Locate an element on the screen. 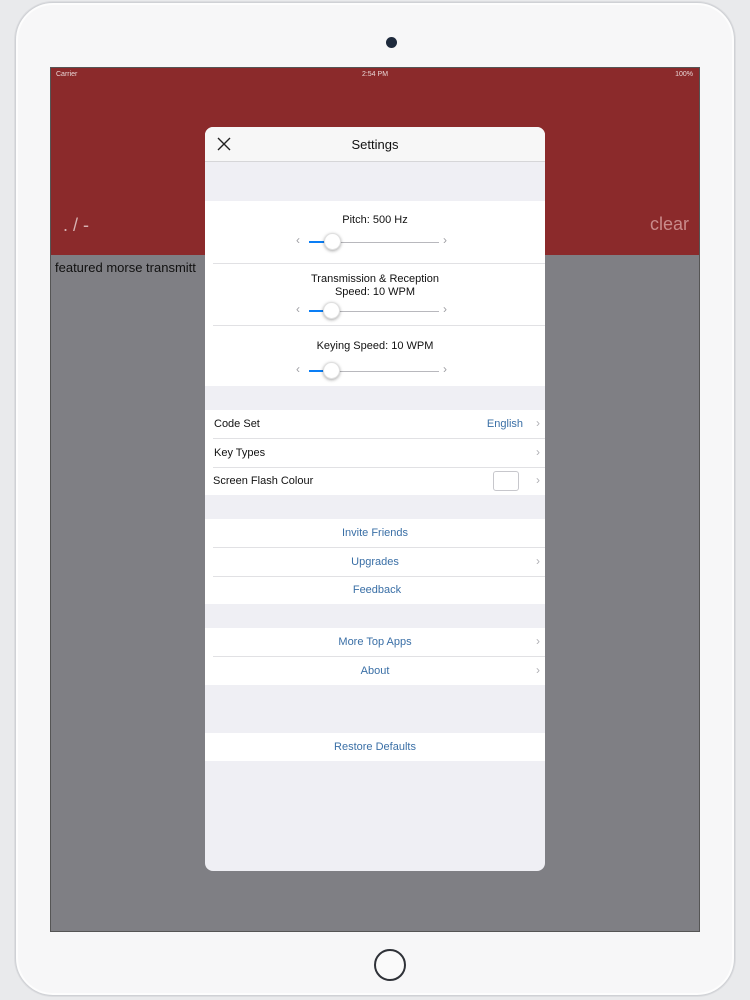 The width and height of the screenshot is (750, 1000). more-apps-button: More Top Apps is located at coordinates (375, 642).